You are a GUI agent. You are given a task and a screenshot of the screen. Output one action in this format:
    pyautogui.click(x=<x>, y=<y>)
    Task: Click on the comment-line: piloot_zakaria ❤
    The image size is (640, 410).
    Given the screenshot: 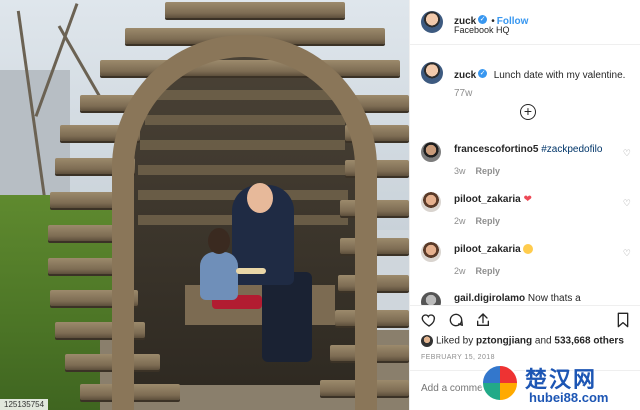 What is the action you would take?
    pyautogui.click(x=493, y=199)
    